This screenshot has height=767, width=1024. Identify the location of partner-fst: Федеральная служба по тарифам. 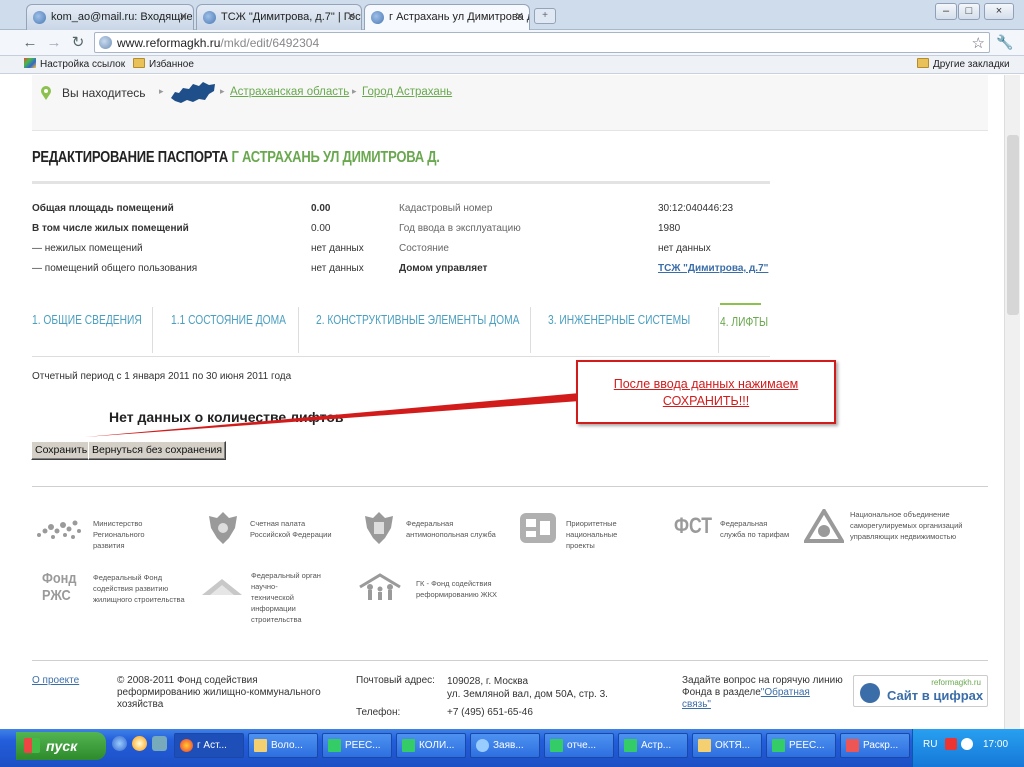
(754, 529).